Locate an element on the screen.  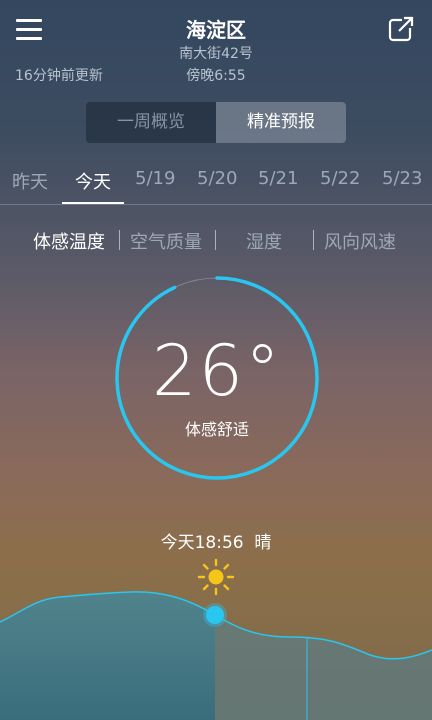
day-tab-5-21: 5/21 is located at coordinates (278, 178).